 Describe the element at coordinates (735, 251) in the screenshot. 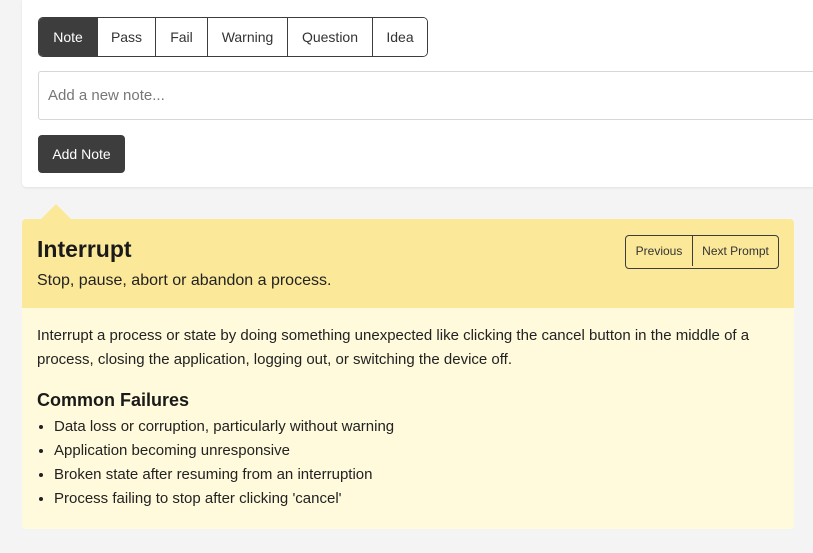

I see `next-prompt-button: Next Prompt` at that location.